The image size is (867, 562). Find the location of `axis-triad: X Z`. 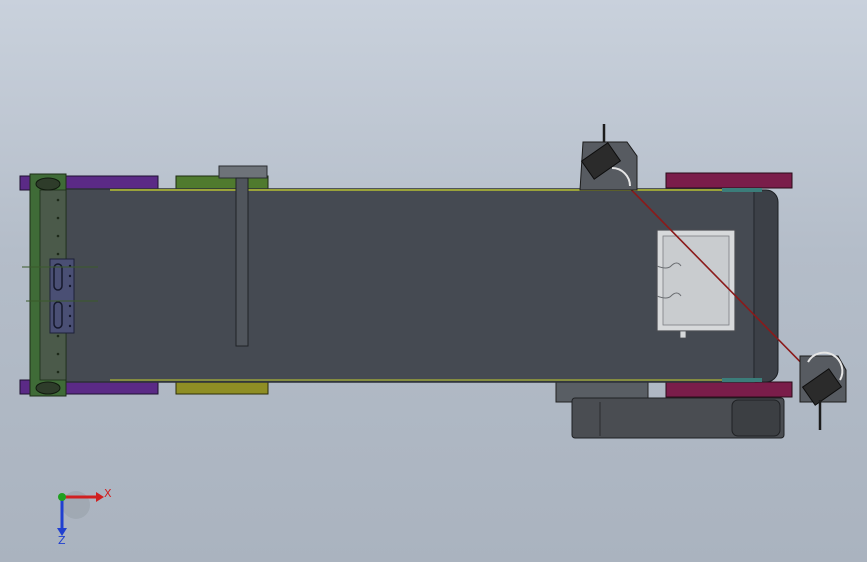

axis-triad: X Z is located at coordinates (84, 517).